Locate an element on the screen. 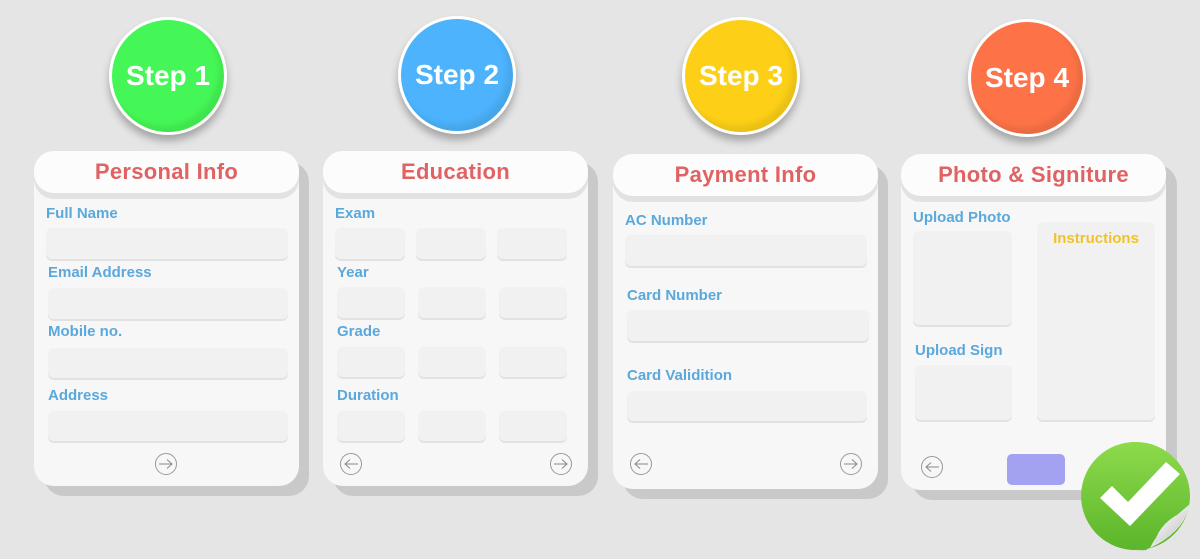  instructions-title: Instructions is located at coordinates (1096, 238).